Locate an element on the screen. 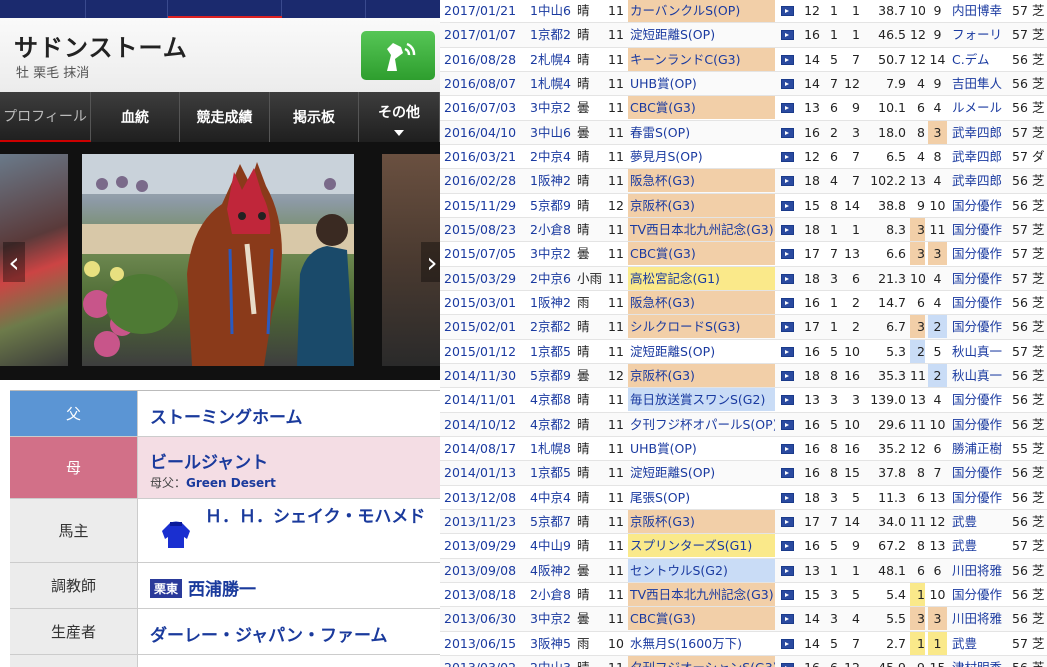 The height and width of the screenshot is (667, 1047). race-date-link: 2015/01/12 is located at coordinates (480, 351).